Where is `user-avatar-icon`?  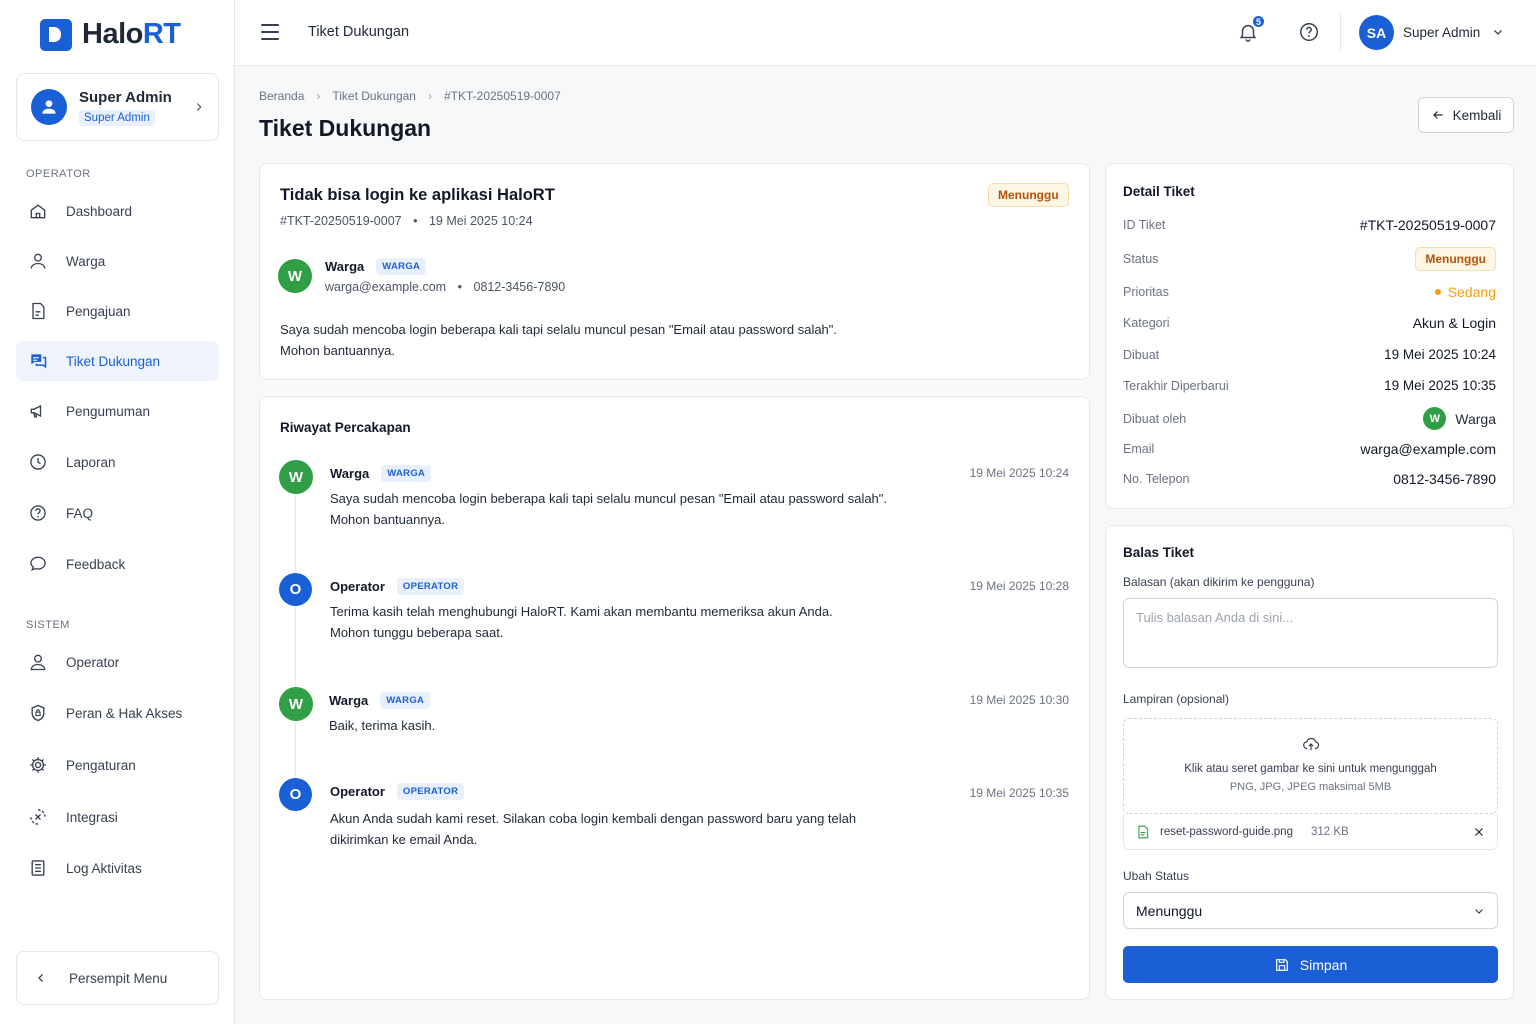
user-avatar-icon is located at coordinates (49, 107).